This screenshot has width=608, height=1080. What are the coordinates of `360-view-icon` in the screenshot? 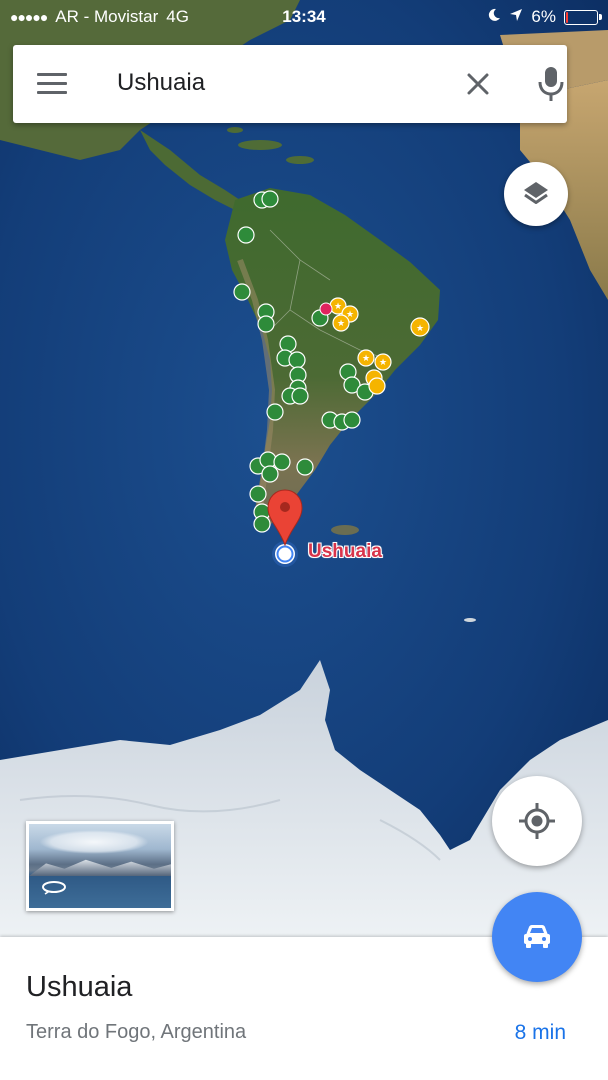 It's located at (54, 889).